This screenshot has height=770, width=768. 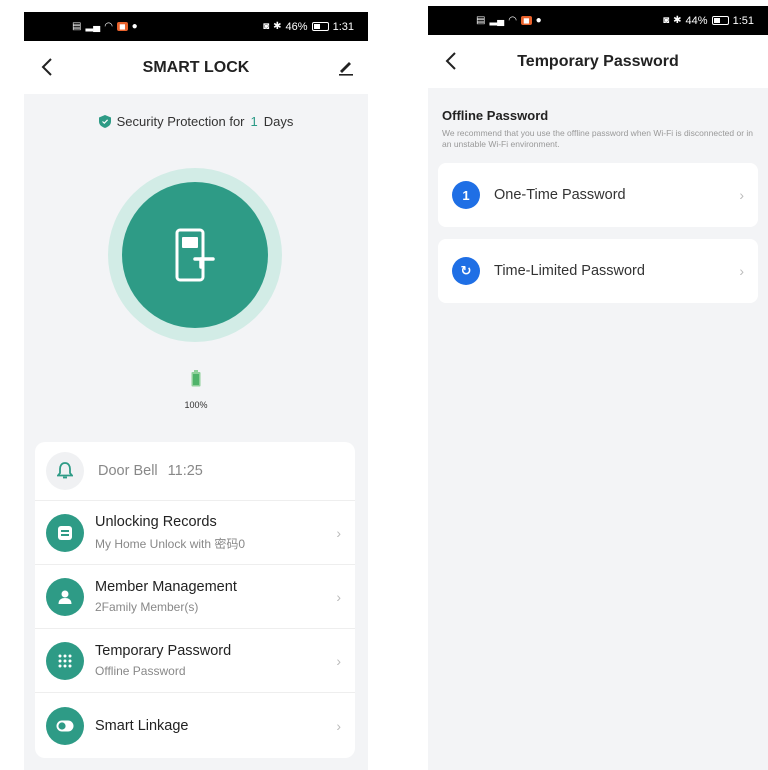 What do you see at coordinates (196, 26) in the screenshot?
I see `status-bar: ▤ ▂▄ ◠ ◼ ● ◙ ✱ 46% 1:31` at bounding box center [196, 26].